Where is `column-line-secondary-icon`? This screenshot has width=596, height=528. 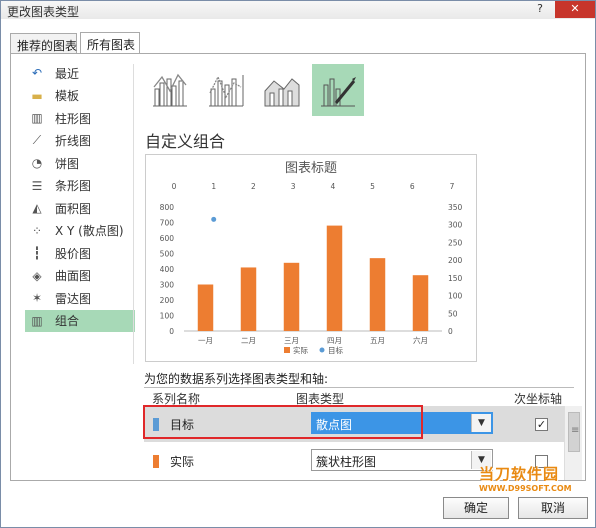
column-line-secondary-icon is located at coordinates (226, 91).